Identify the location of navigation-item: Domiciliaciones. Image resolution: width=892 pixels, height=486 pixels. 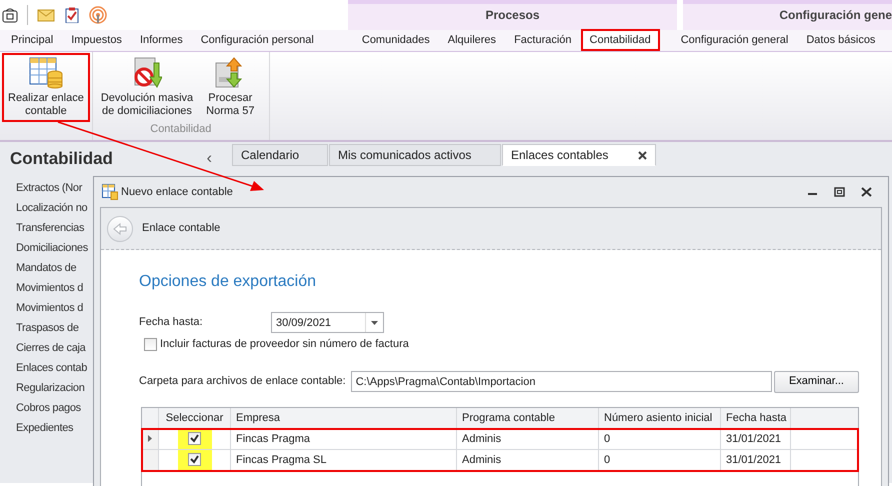
(52, 248).